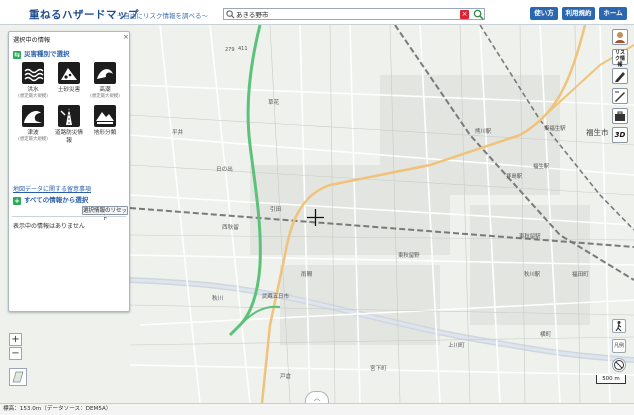 Image resolution: width=634 pixels, height=415 pixels. I want to click on no-info-message: 表示中の情報はありません, so click(49, 226).